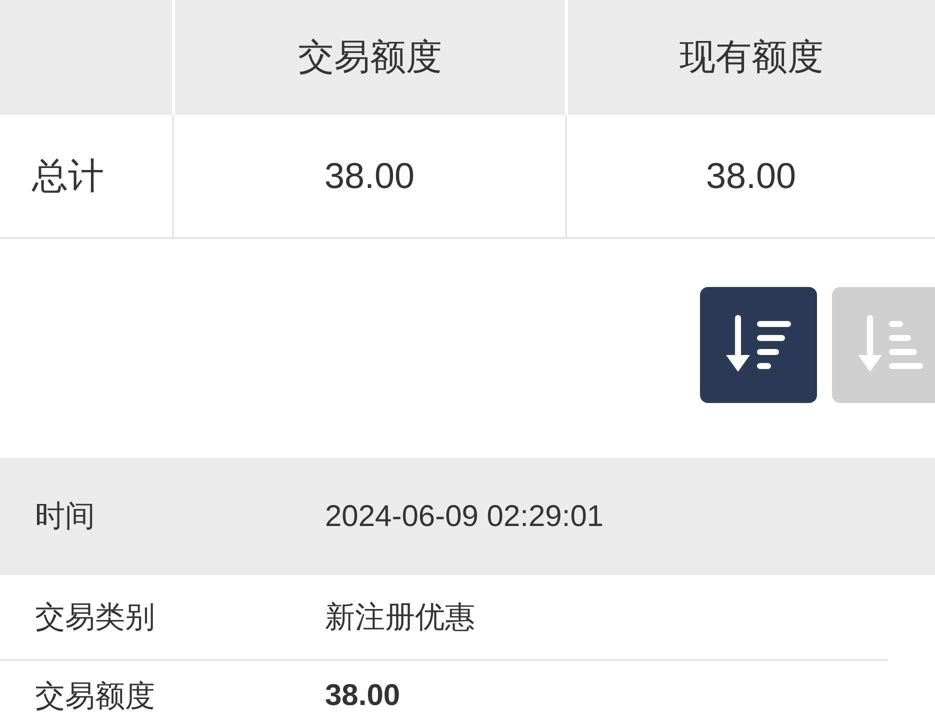 The image size is (935, 724). Describe the element at coordinates (400, 618) in the screenshot. I see `field-value: 新注册优惠` at that location.